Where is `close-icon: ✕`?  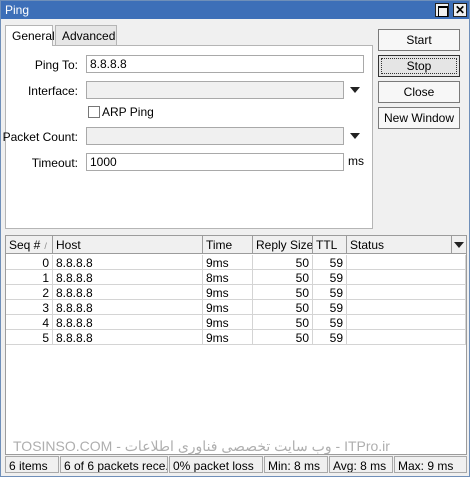 close-icon: ✕ is located at coordinates (460, 10).